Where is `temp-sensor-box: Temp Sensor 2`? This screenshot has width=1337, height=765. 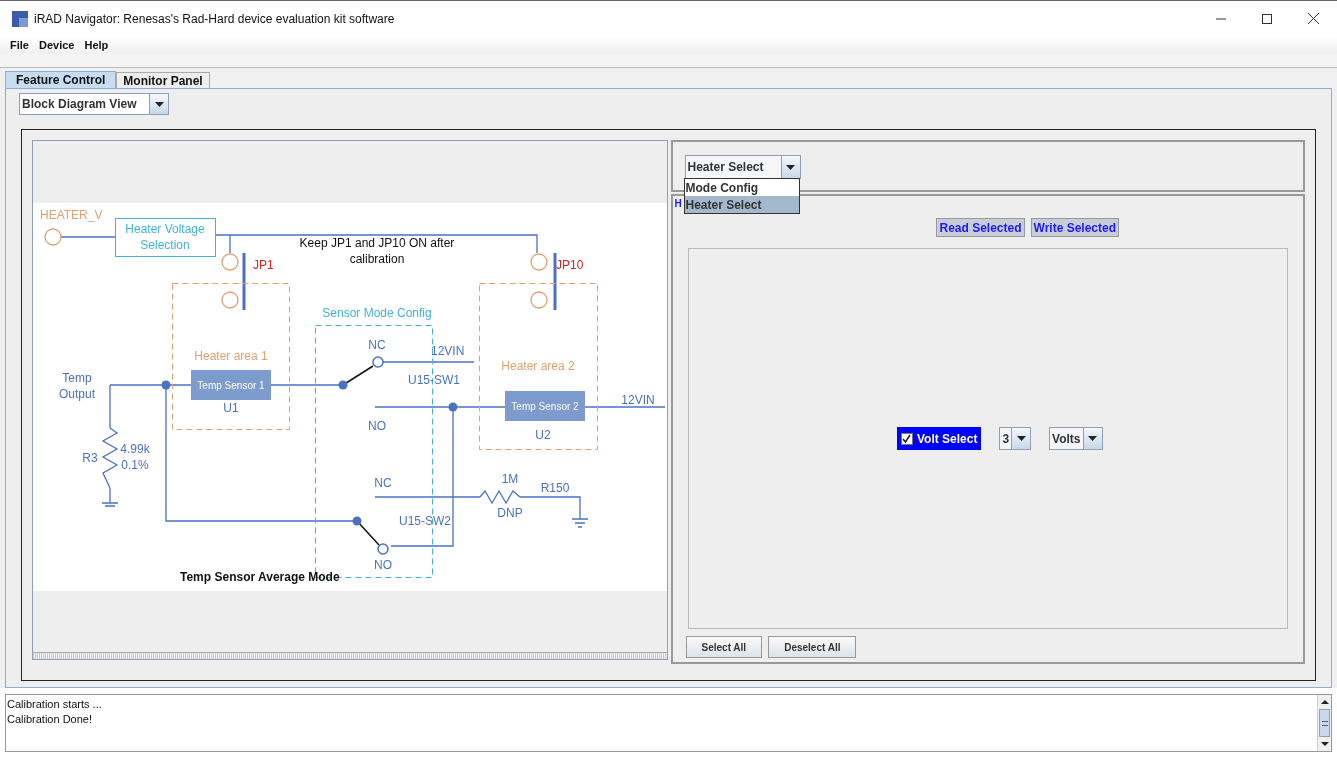 temp-sensor-box: Temp Sensor 2 is located at coordinates (545, 406).